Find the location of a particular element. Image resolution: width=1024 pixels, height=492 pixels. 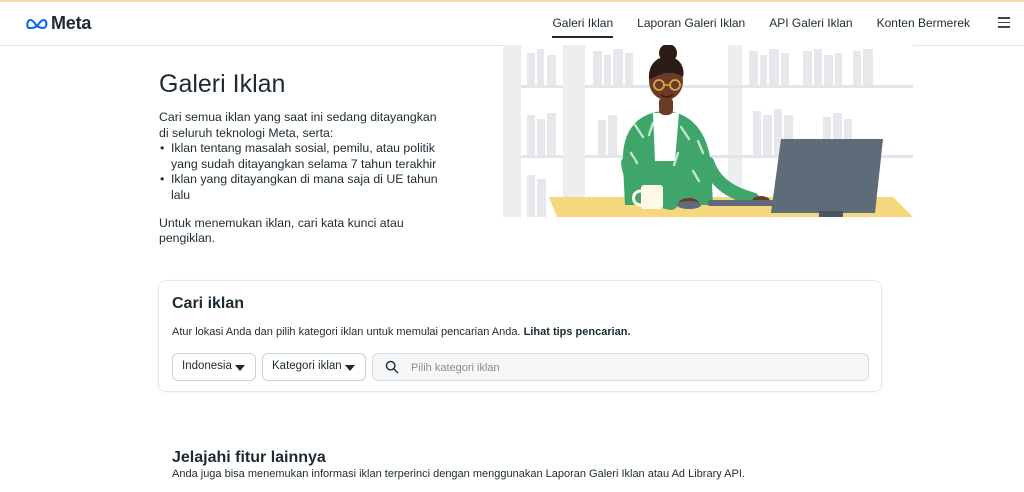

nav-link-api-galeri-iklan: API Galeri Iklan is located at coordinates (810, 24).